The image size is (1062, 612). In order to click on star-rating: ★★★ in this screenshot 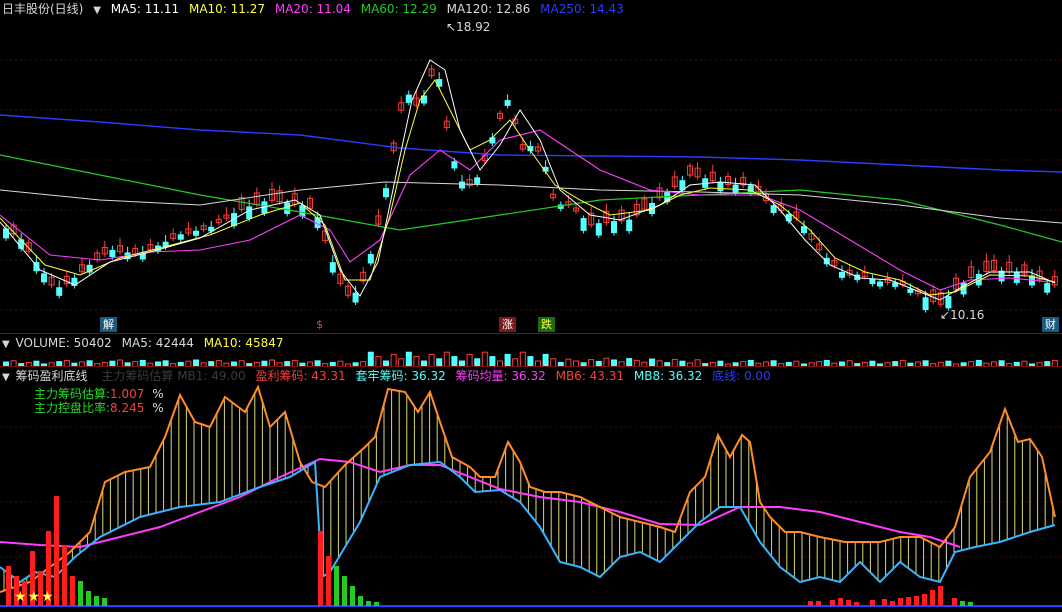, I will do `click(34, 597)`.